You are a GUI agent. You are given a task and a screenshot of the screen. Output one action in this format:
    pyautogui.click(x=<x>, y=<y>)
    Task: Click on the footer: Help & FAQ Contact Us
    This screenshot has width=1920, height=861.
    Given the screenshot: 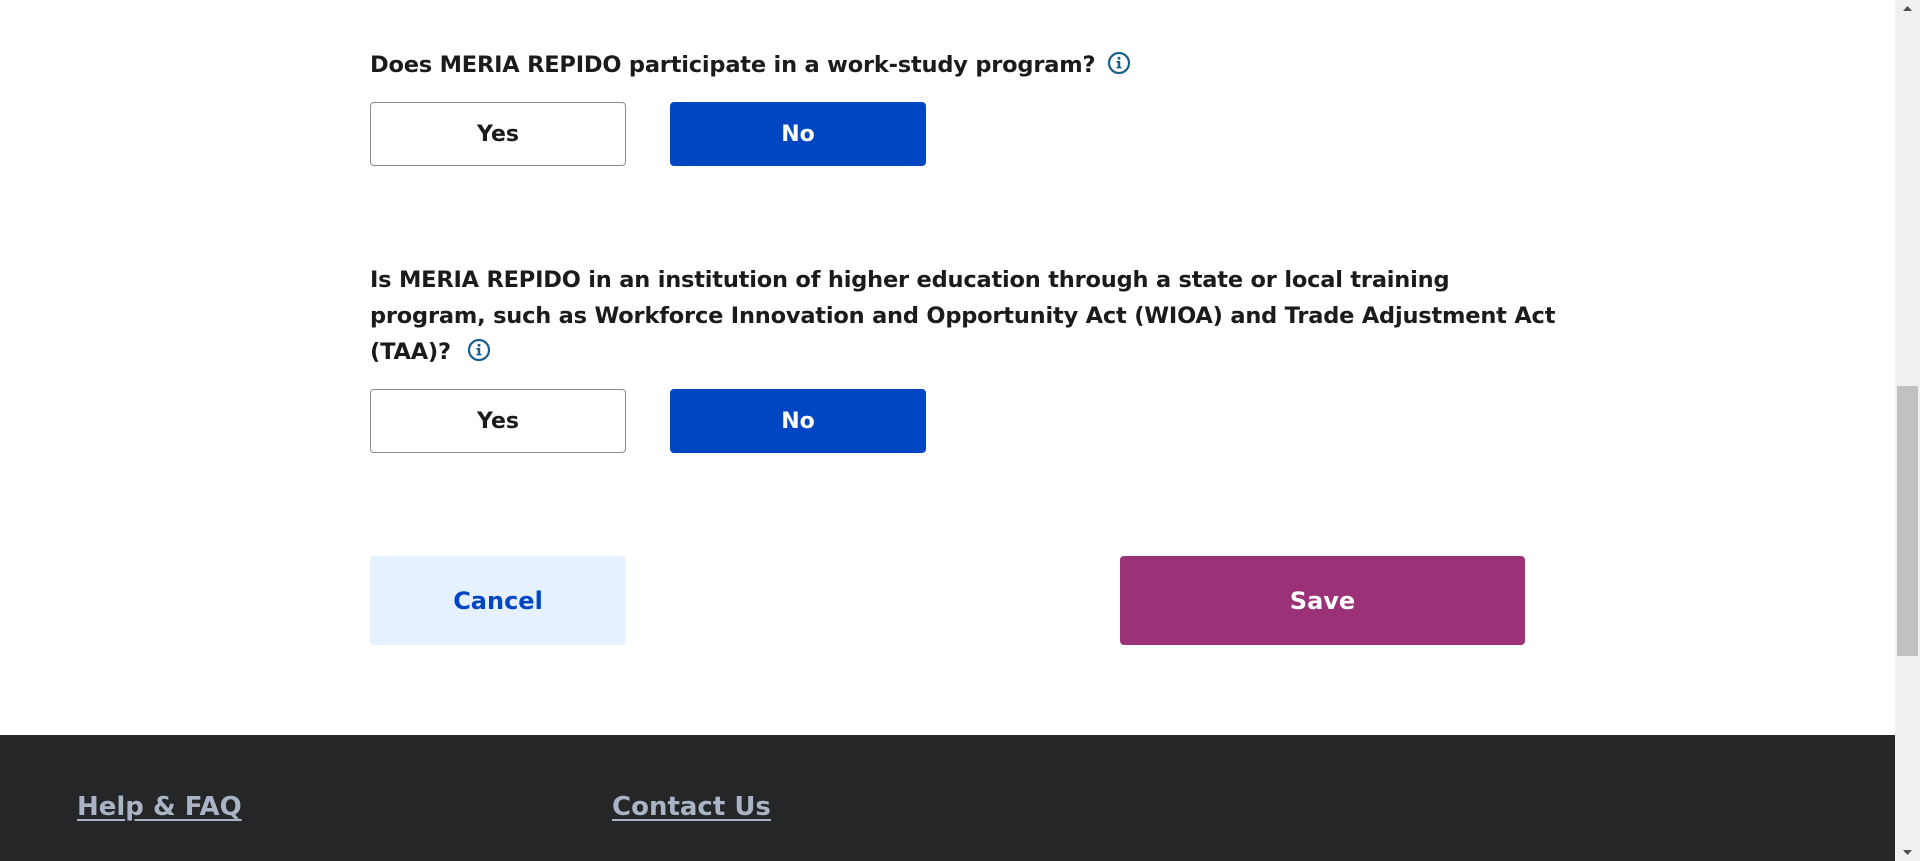 What is the action you would take?
    pyautogui.click(x=947, y=798)
    